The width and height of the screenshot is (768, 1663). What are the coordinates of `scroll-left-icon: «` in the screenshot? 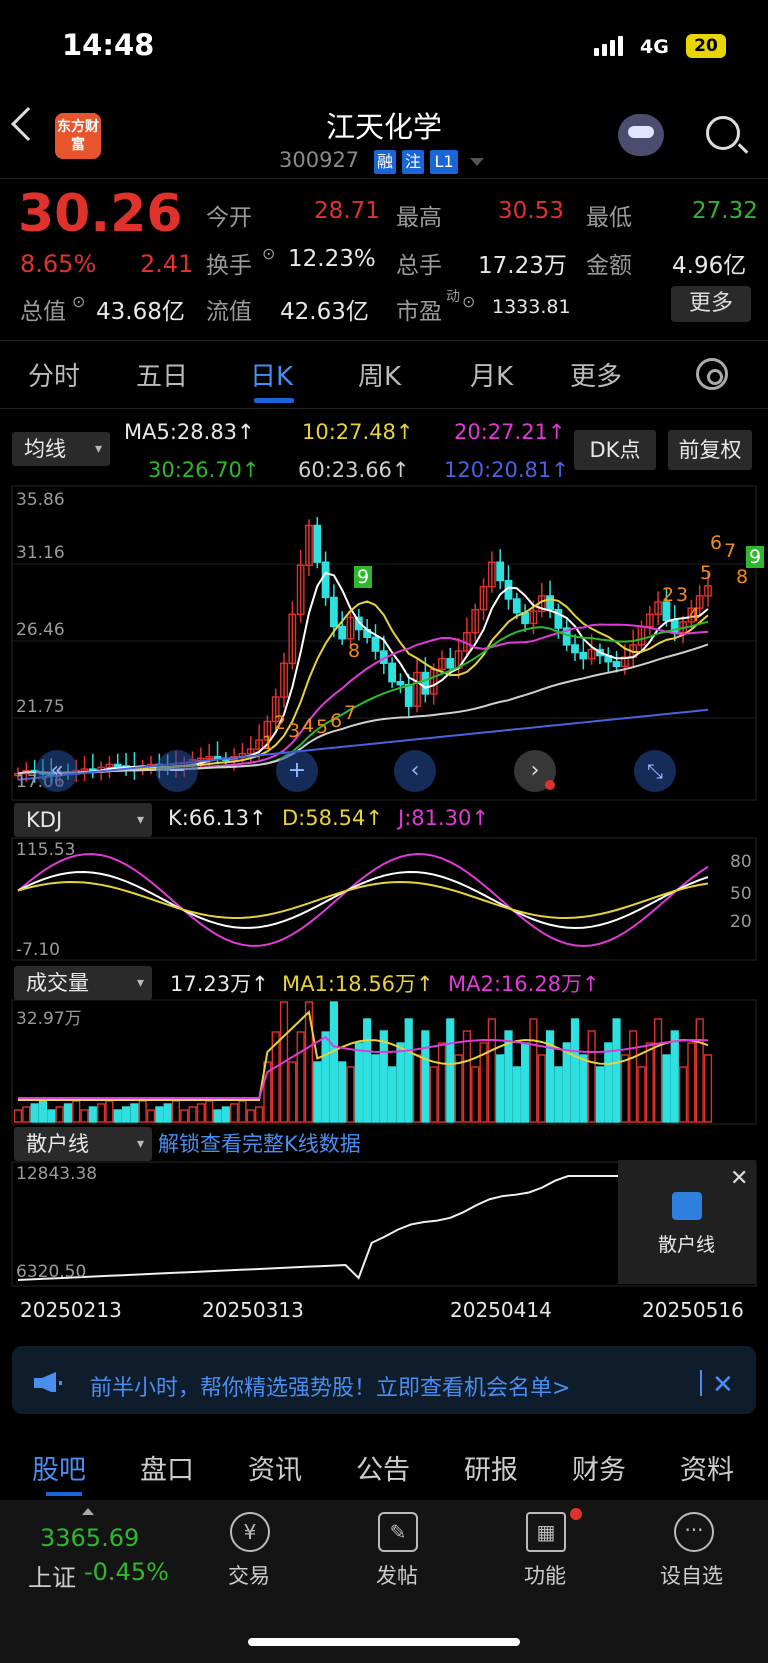 It's located at (57, 771).